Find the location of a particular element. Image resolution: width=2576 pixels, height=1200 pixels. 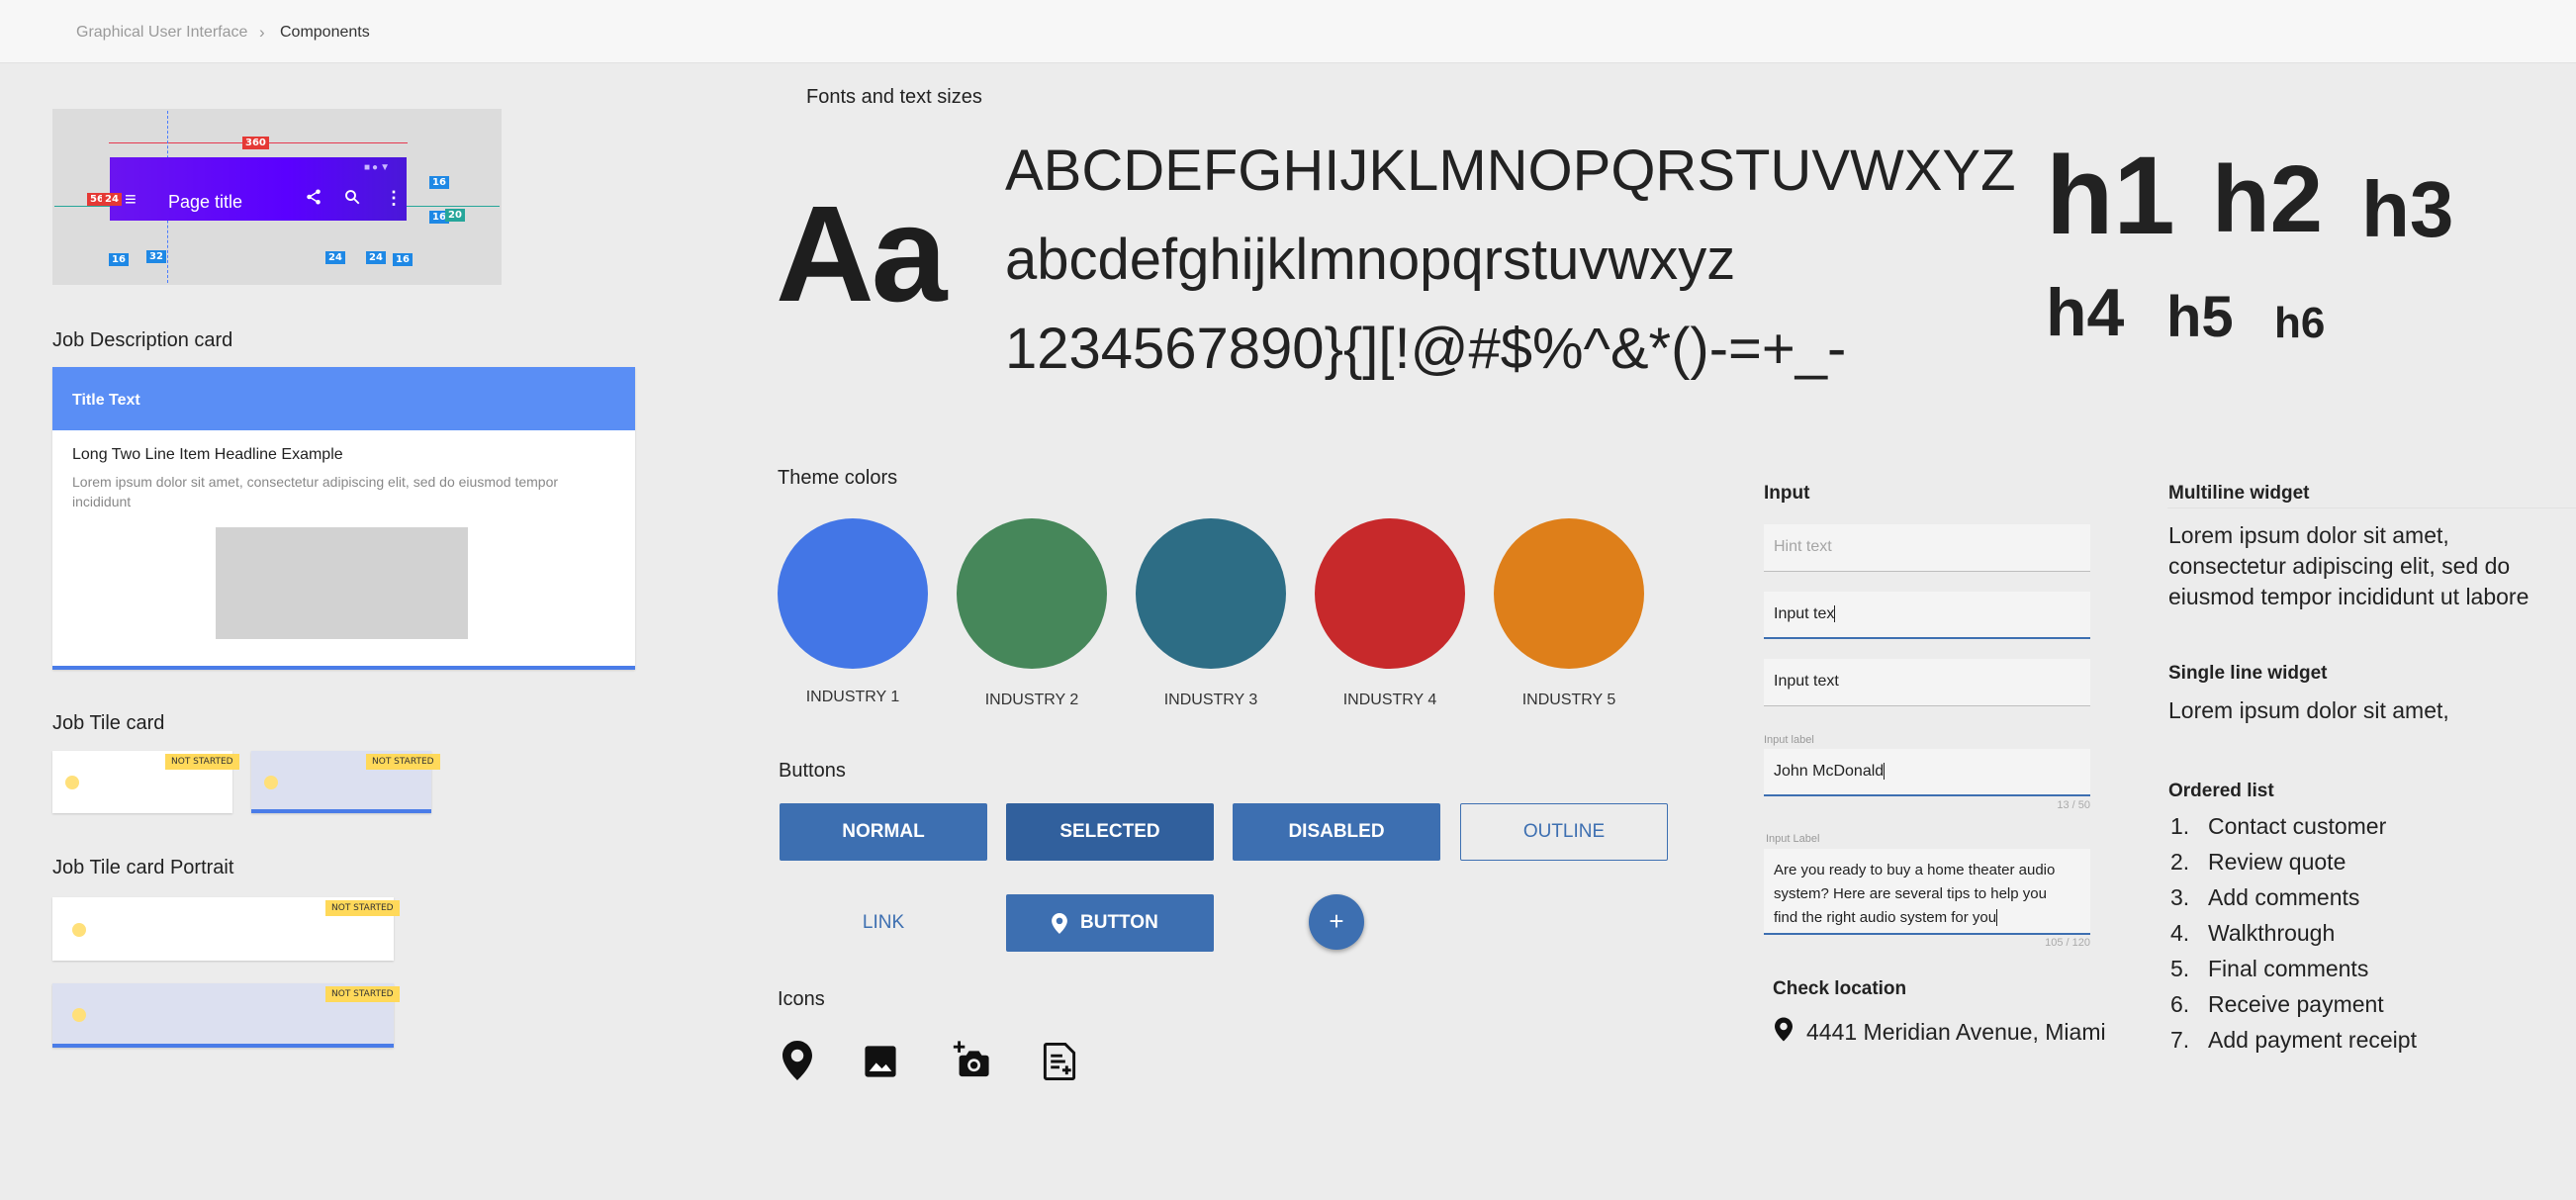

outline-button: OUTLINE is located at coordinates (1564, 832).